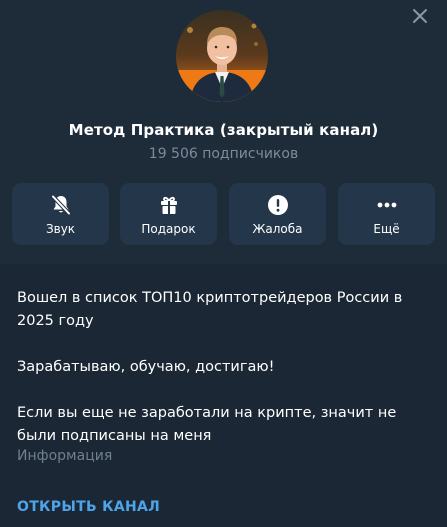 This screenshot has width=447, height=527. Describe the element at coordinates (222, 56) in the screenshot. I see `channel-avatar` at that location.